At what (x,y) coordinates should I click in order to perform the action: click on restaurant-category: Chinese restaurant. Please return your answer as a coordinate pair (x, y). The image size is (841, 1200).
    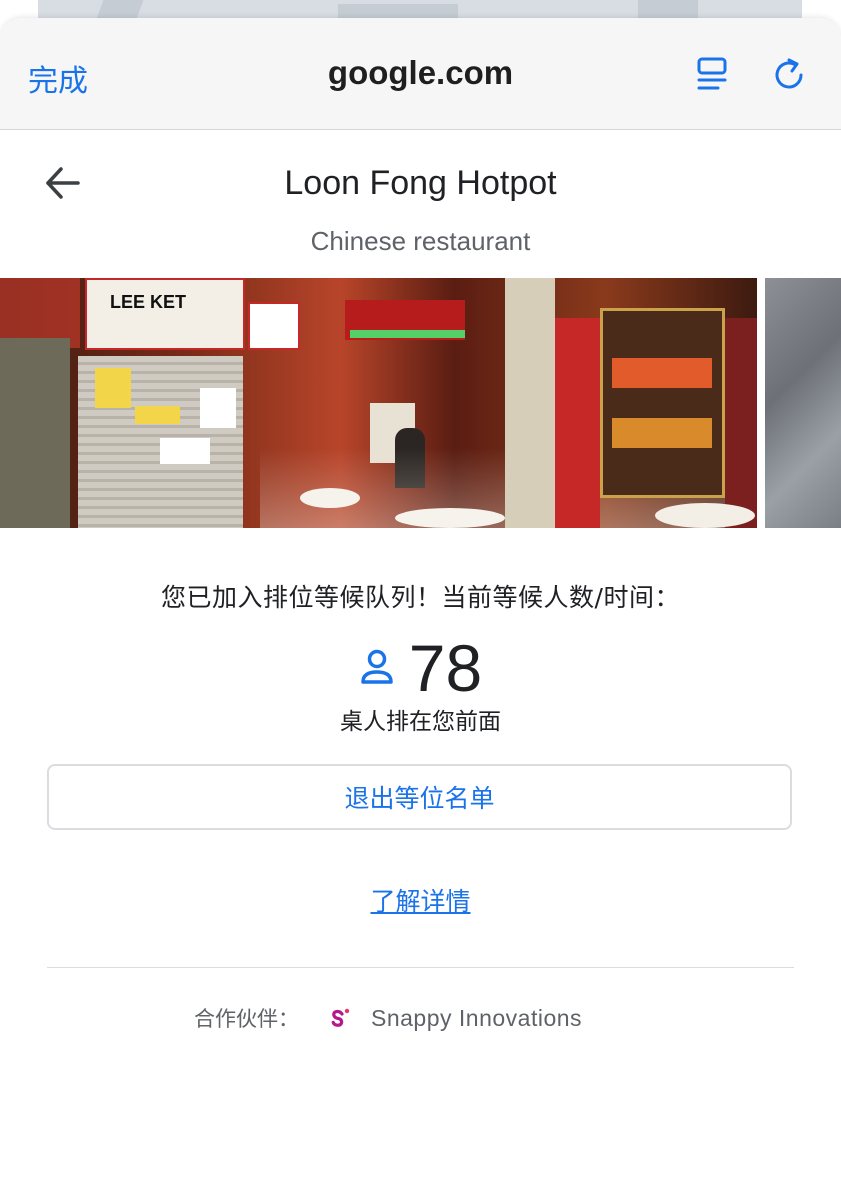
    Looking at the image, I should click on (420, 241).